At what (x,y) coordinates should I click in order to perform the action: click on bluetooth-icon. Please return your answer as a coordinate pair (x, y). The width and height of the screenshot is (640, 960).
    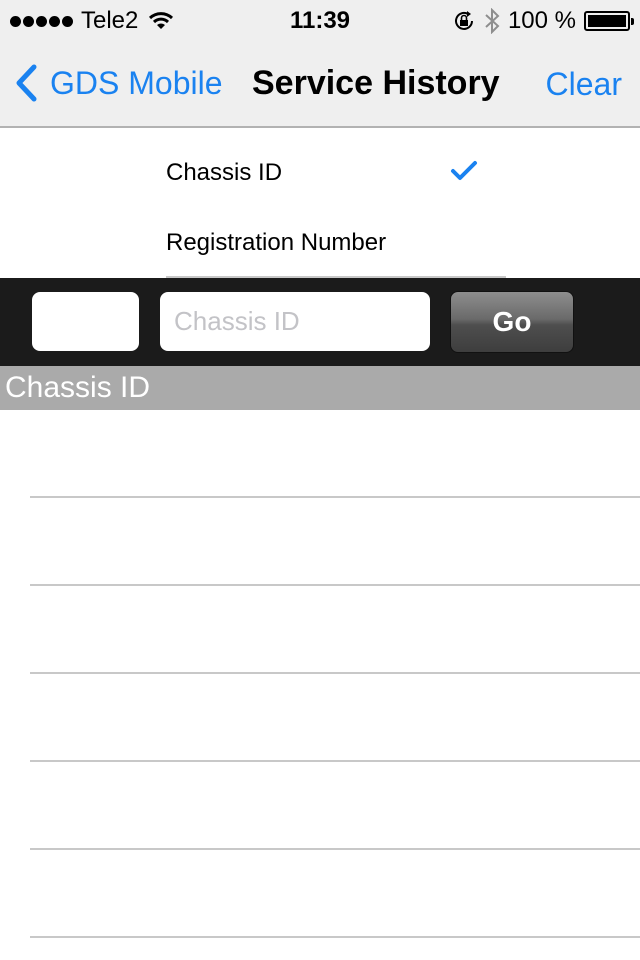
    Looking at the image, I should click on (492, 21).